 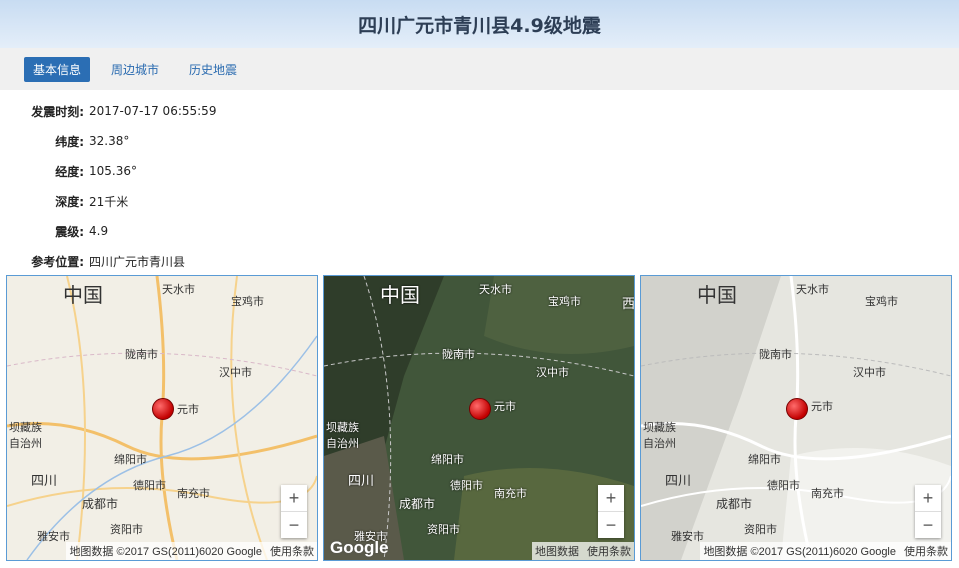 I want to click on info-label: 纬度:, so click(x=69, y=141).